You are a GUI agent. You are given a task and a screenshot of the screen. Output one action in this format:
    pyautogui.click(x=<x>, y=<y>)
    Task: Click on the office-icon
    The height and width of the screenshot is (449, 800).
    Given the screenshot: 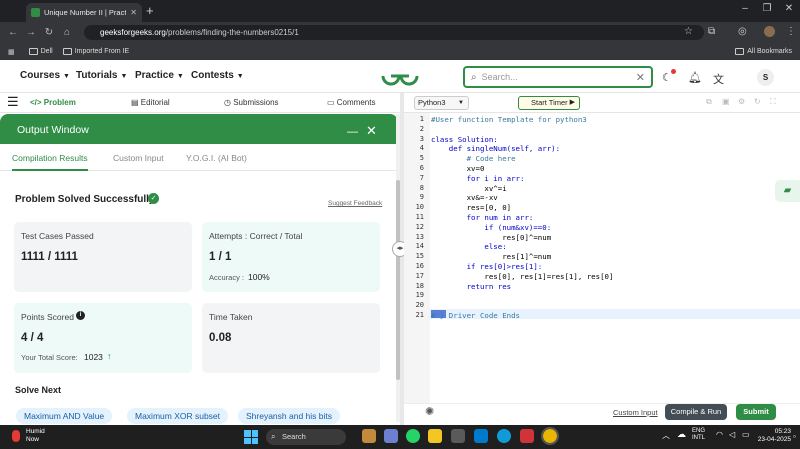 What is the action you would take?
    pyautogui.click(x=527, y=436)
    